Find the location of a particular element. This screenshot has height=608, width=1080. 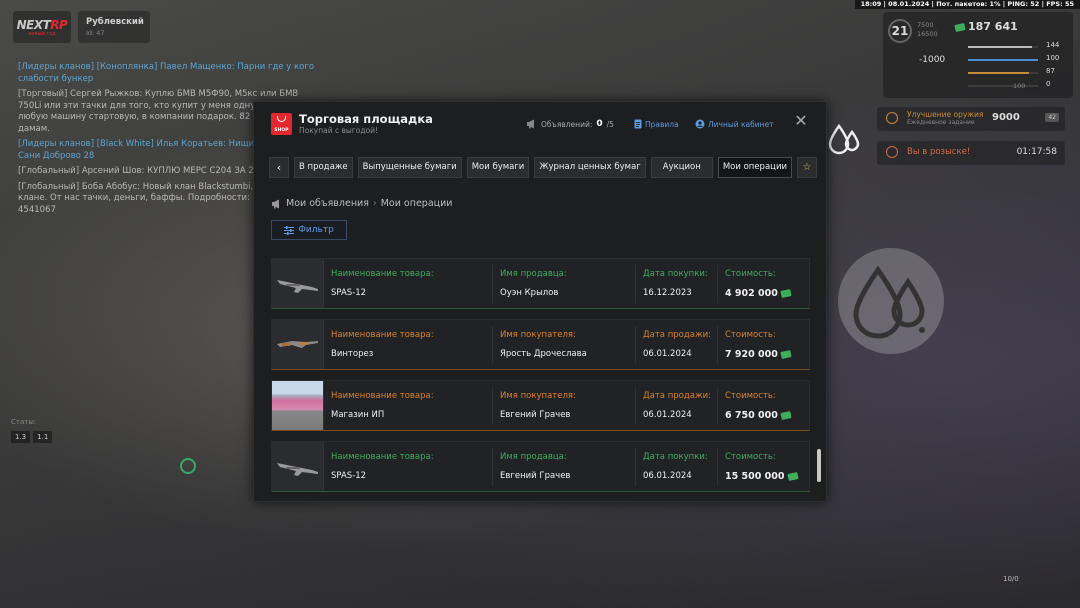

operation-price: Стоимость: 7 920 000 is located at coordinates (758, 345).